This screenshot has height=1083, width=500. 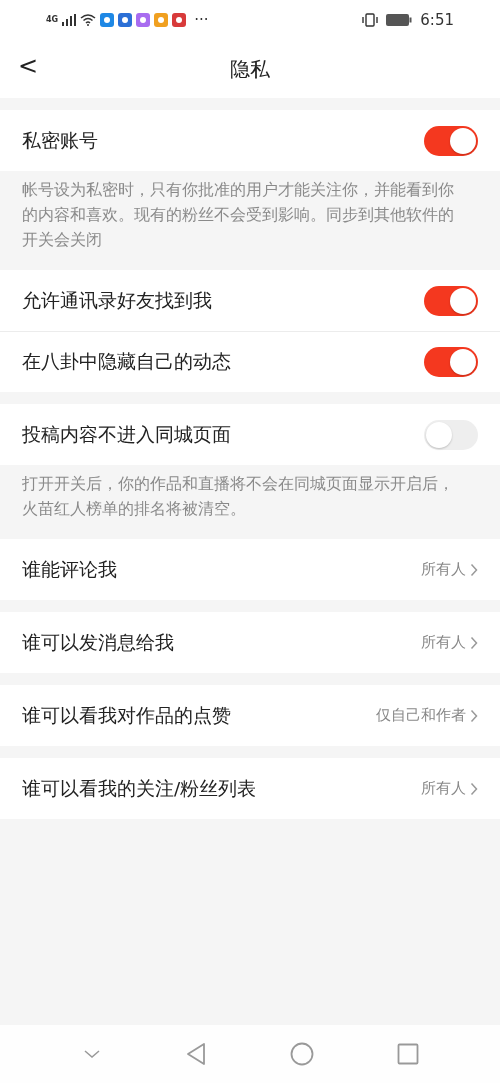 I want to click on setting-description: 帐号设为私密时，只有你批准的用户才能关注你，并能看到你的内容和喜欢。现有的粉丝不会受到影响。同步到其他软件的开关会关闭, so click(x=238, y=214).